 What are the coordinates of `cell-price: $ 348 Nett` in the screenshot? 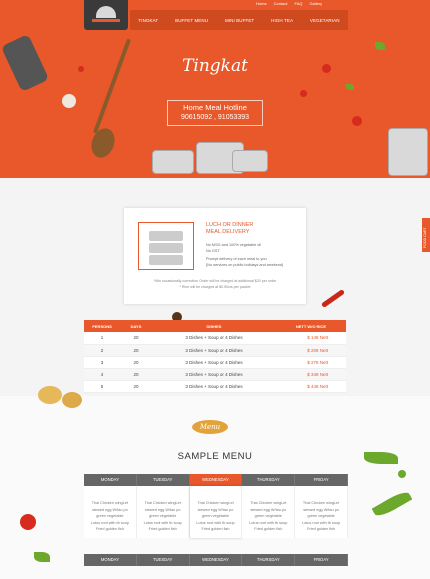 It's located at (311, 374).